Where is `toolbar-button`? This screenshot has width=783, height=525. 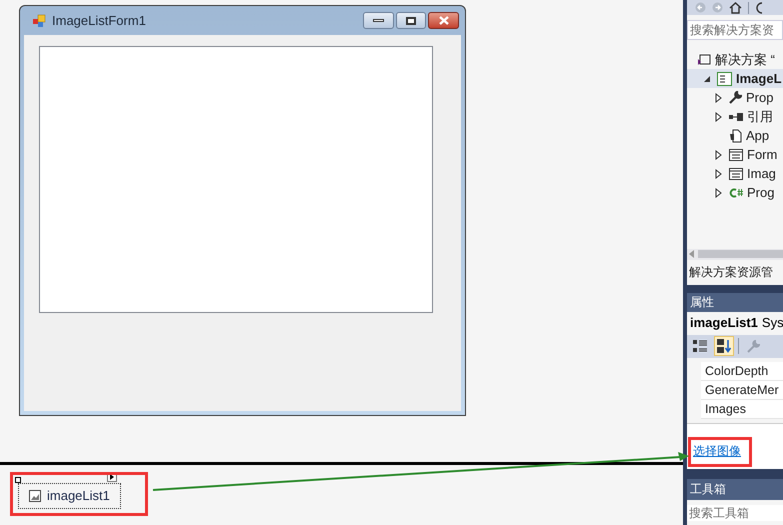
toolbar-button is located at coordinates (724, 346).